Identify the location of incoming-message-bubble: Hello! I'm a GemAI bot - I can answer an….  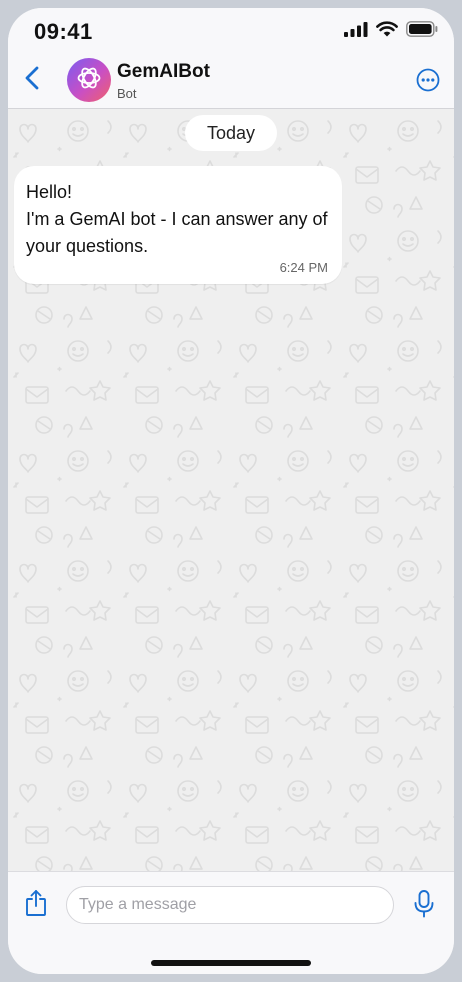
(178, 225).